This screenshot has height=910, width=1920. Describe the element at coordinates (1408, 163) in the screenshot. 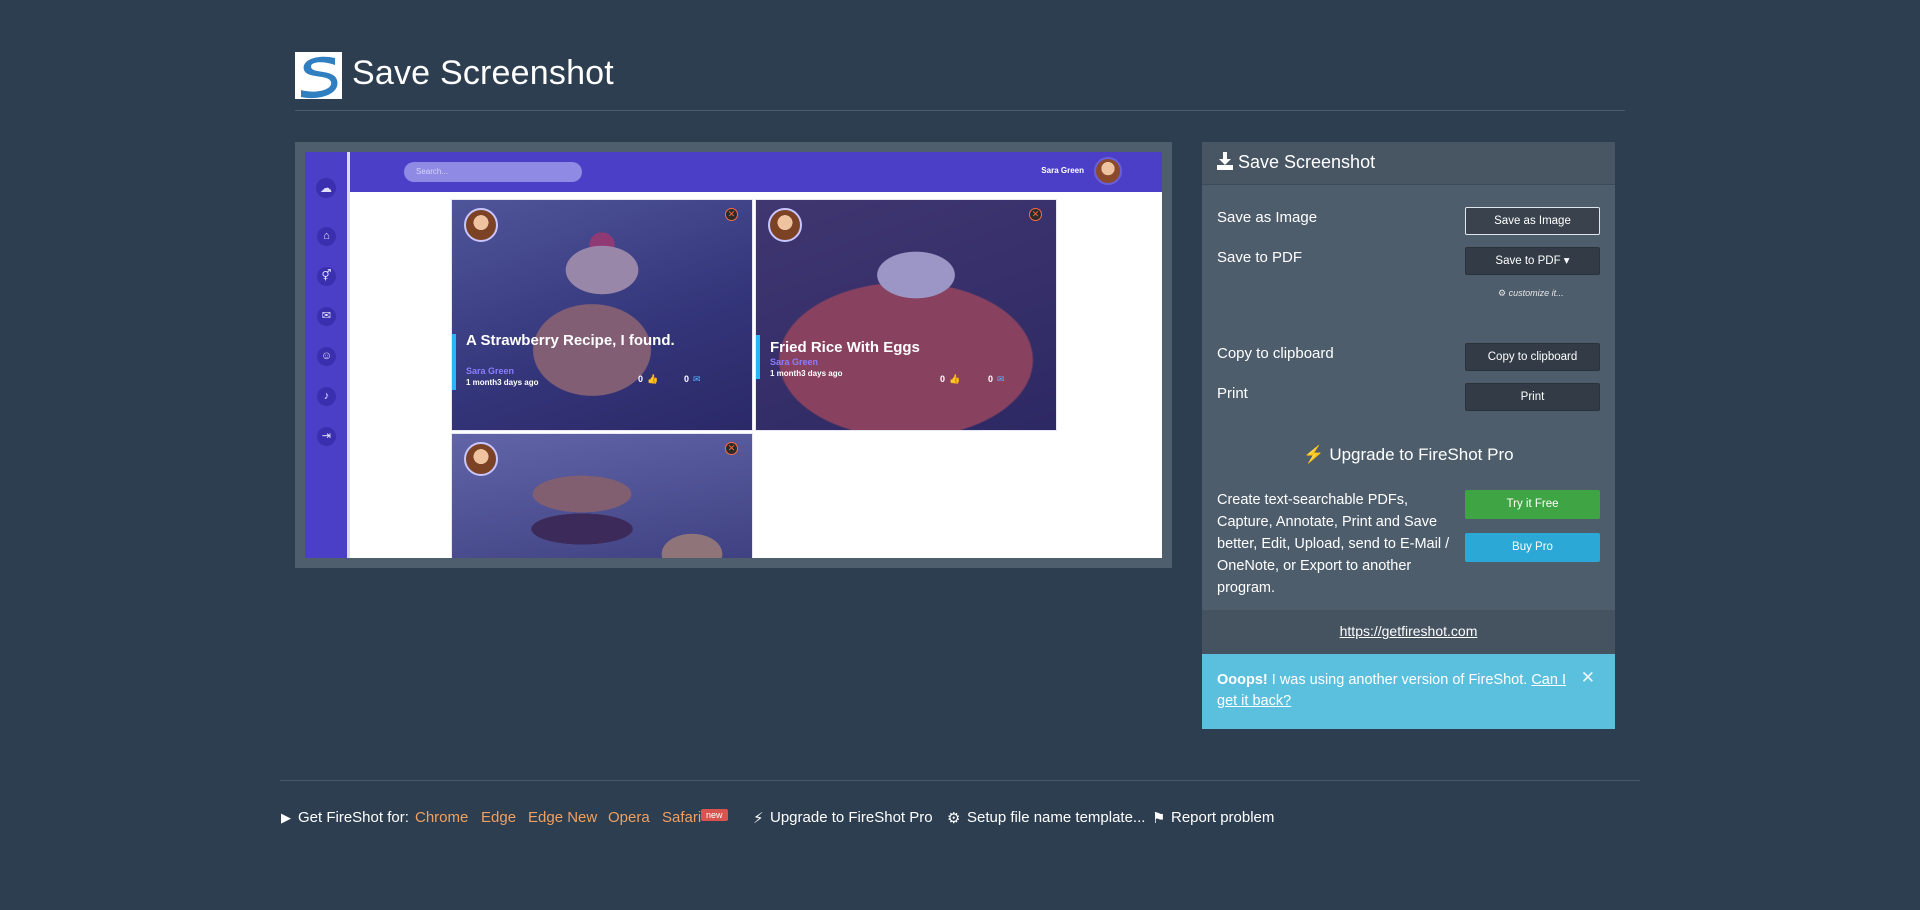

I see `panel-header: Save Screenshot` at that location.